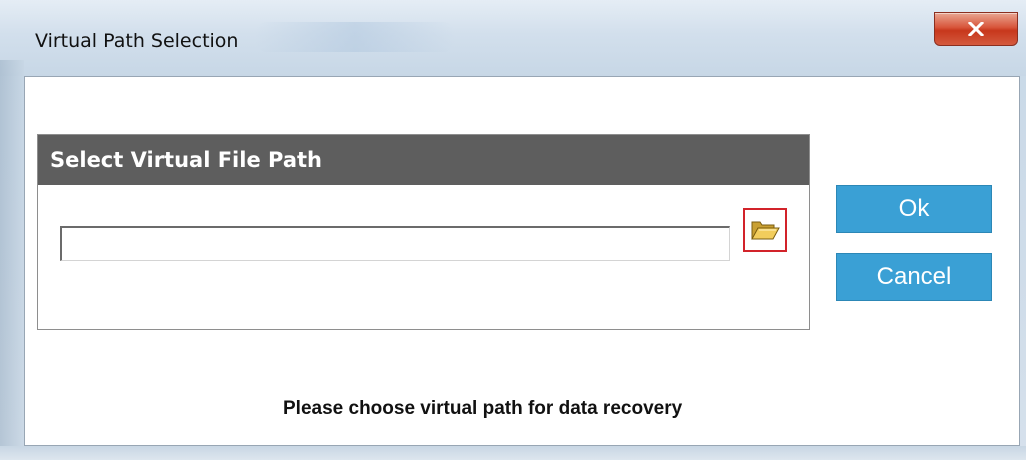 Image resolution: width=1026 pixels, height=460 pixels. Describe the element at coordinates (355, 37) in the screenshot. I see `title-bar-glass-reflection` at that location.